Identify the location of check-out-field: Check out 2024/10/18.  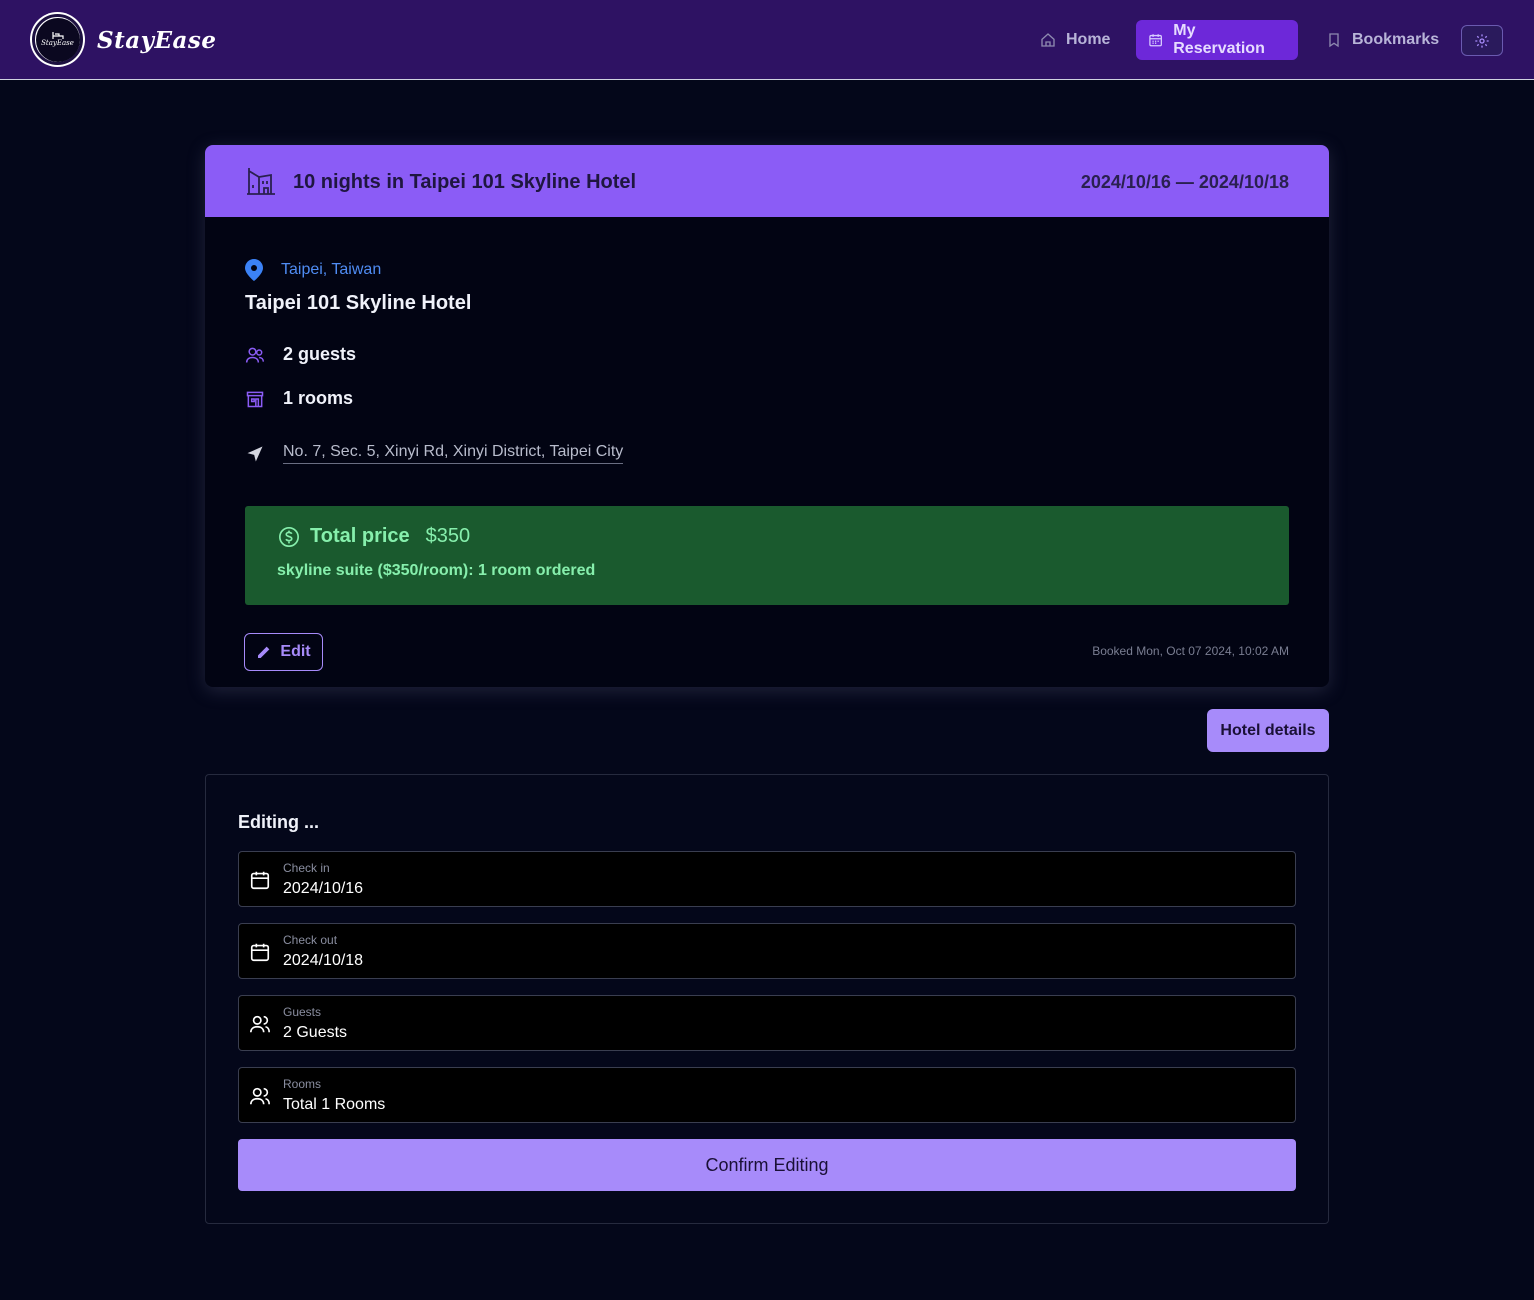
(767, 951).